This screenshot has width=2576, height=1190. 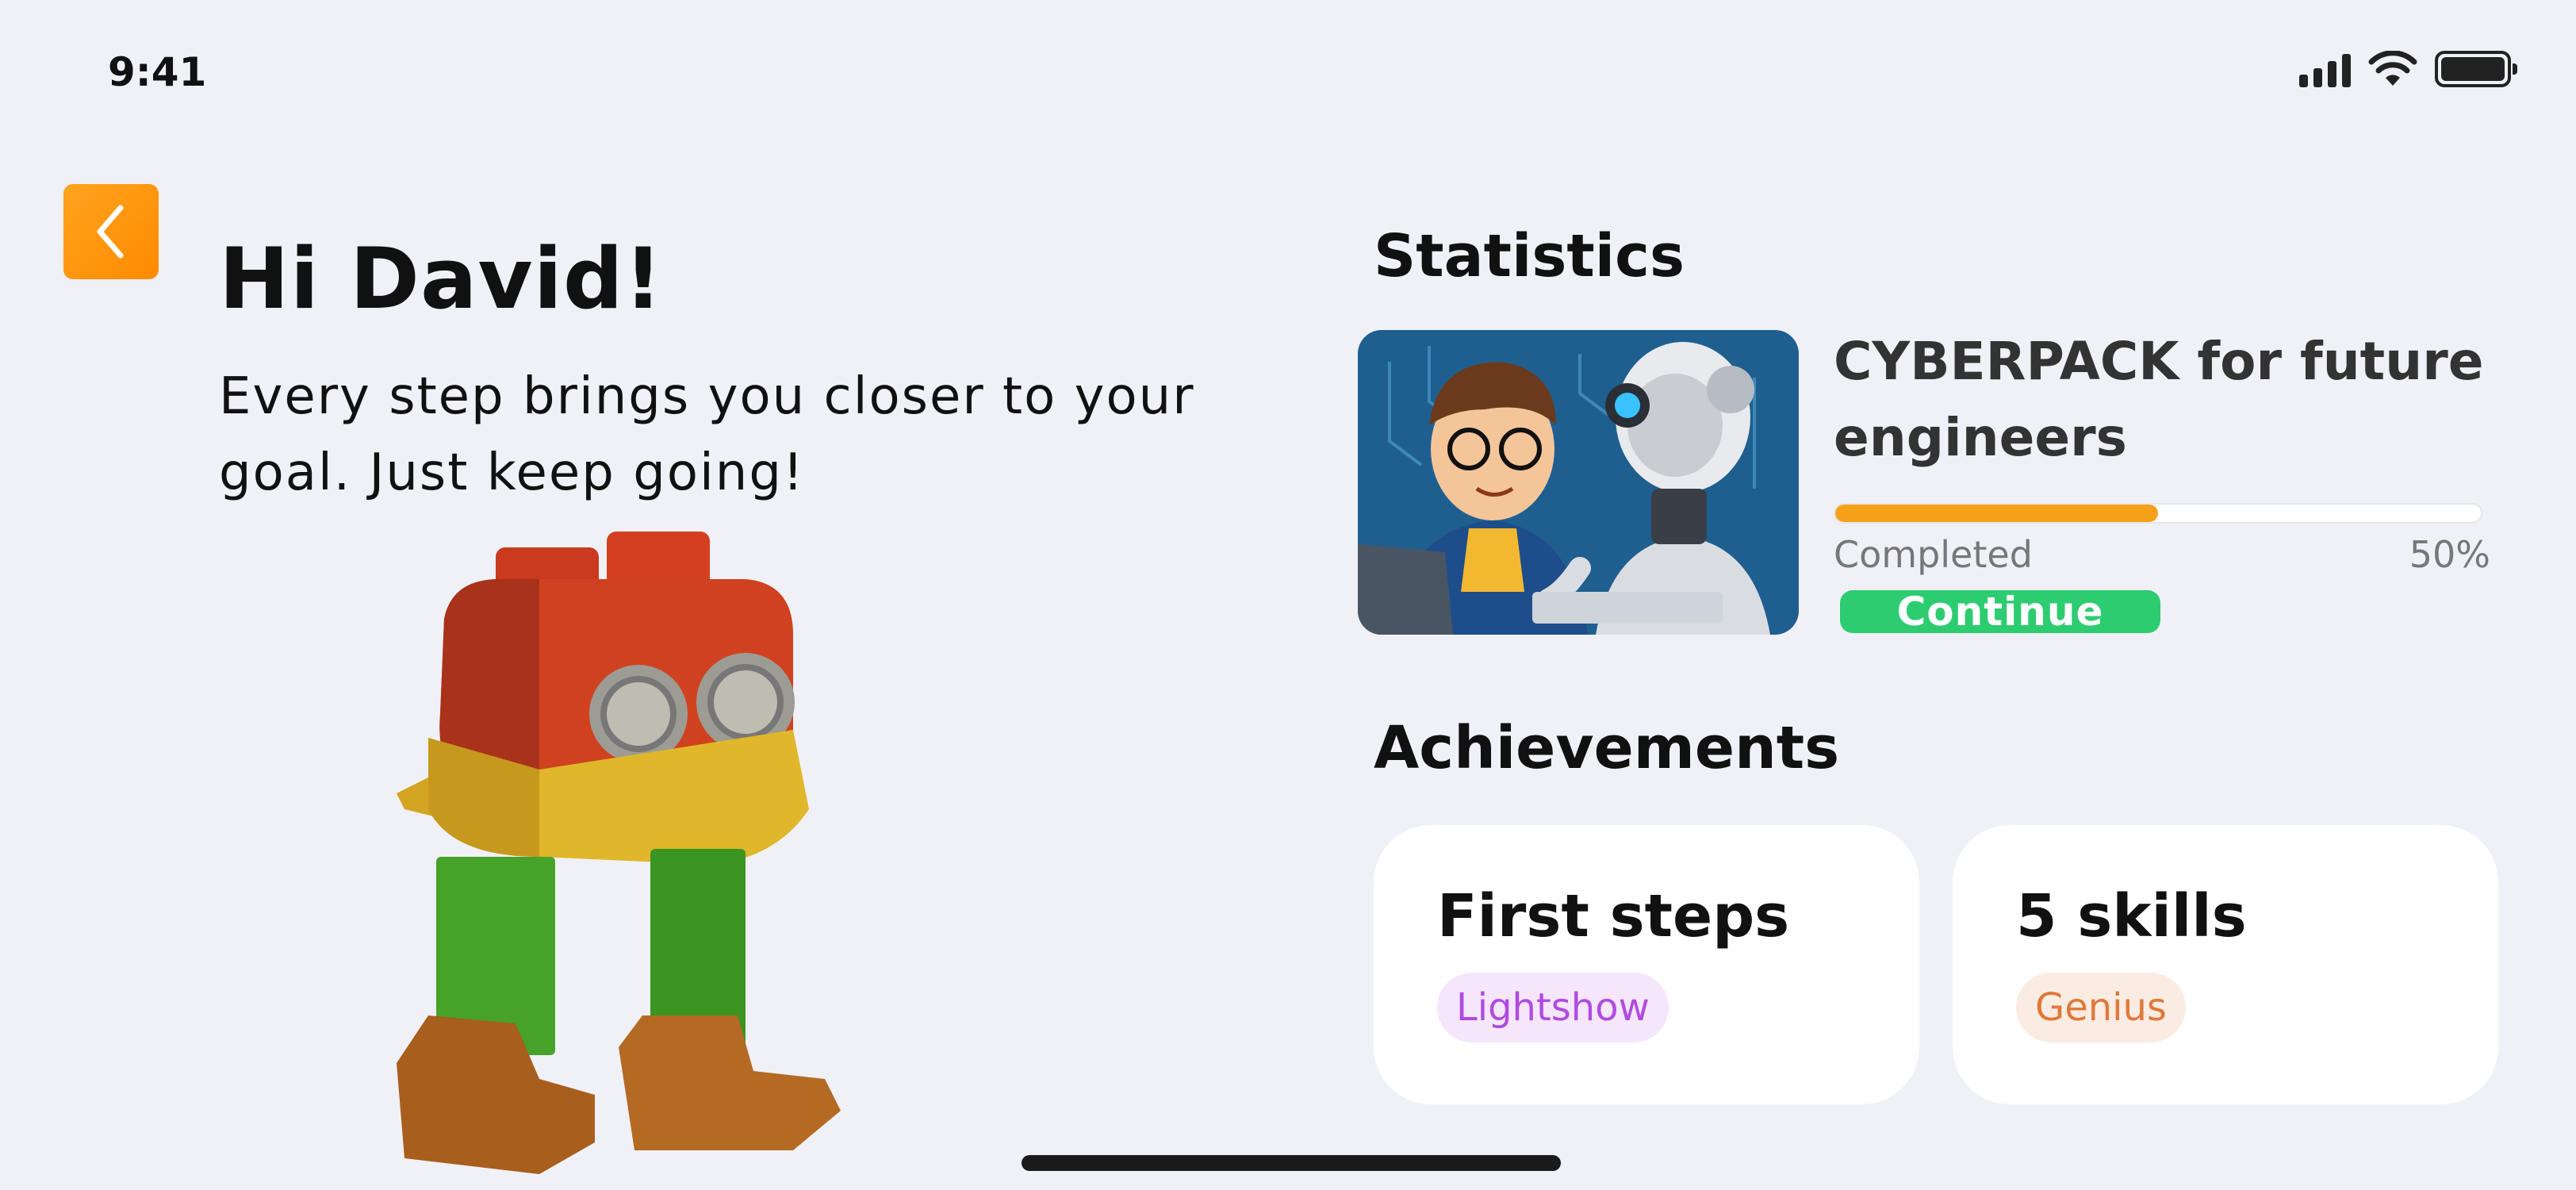 What do you see at coordinates (2131, 916) in the screenshot?
I see `achievement-title: 5 skills` at bounding box center [2131, 916].